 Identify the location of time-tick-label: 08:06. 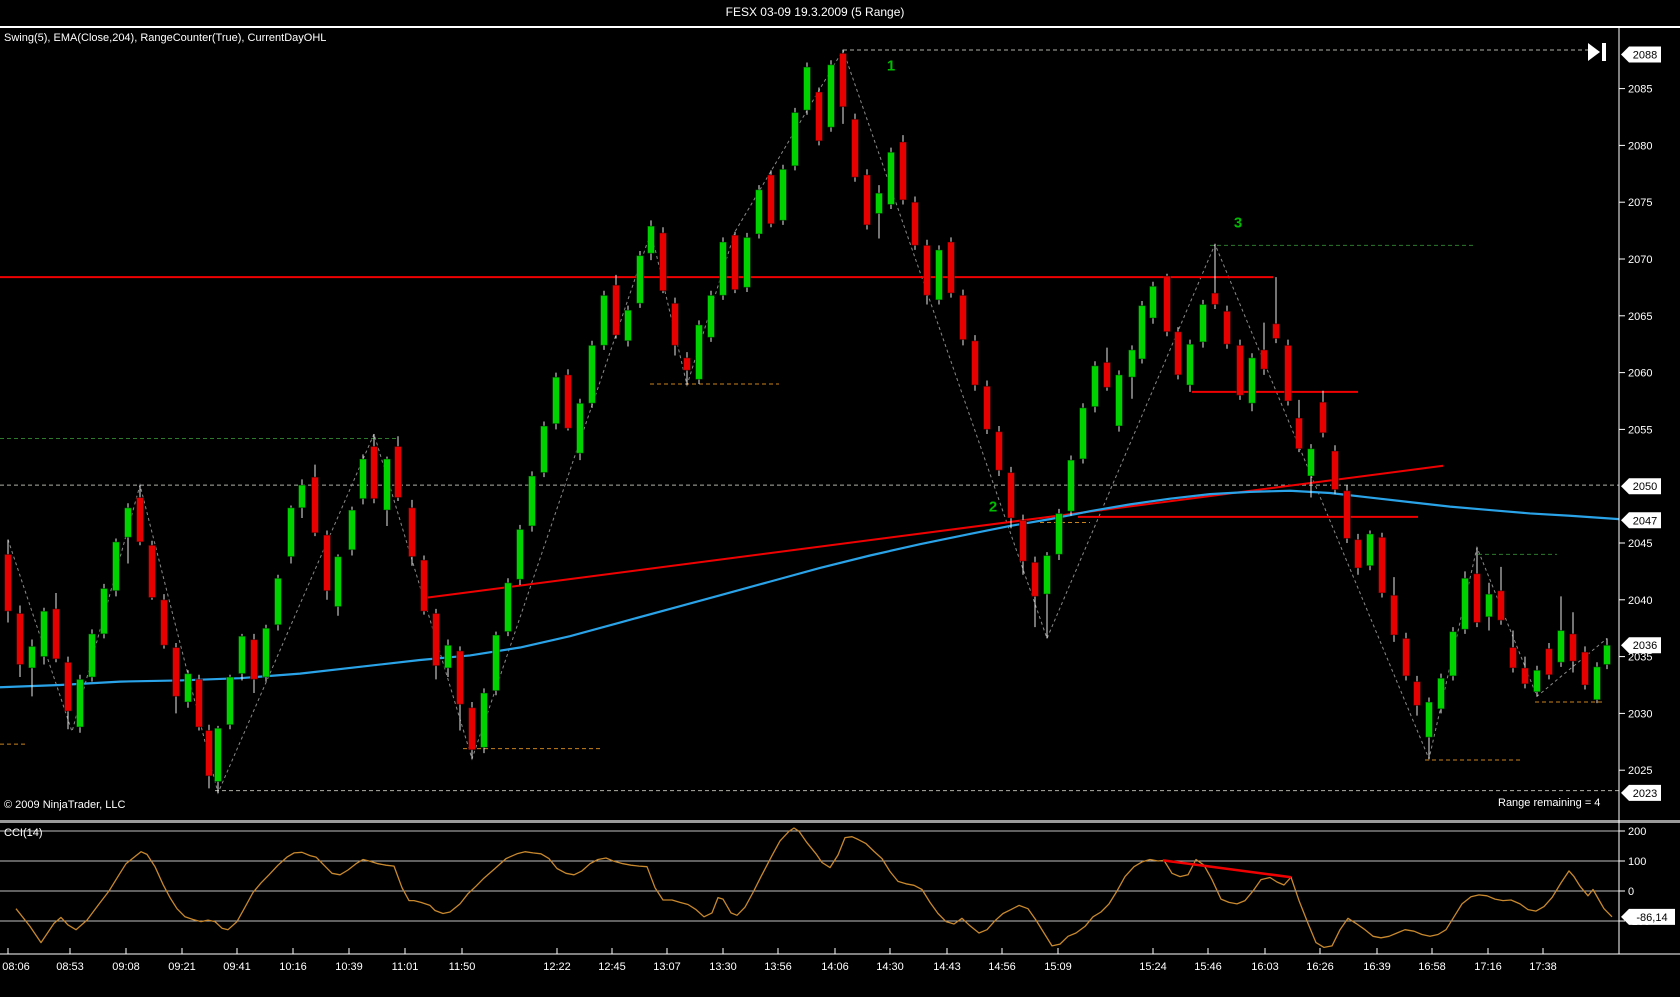
(16, 967).